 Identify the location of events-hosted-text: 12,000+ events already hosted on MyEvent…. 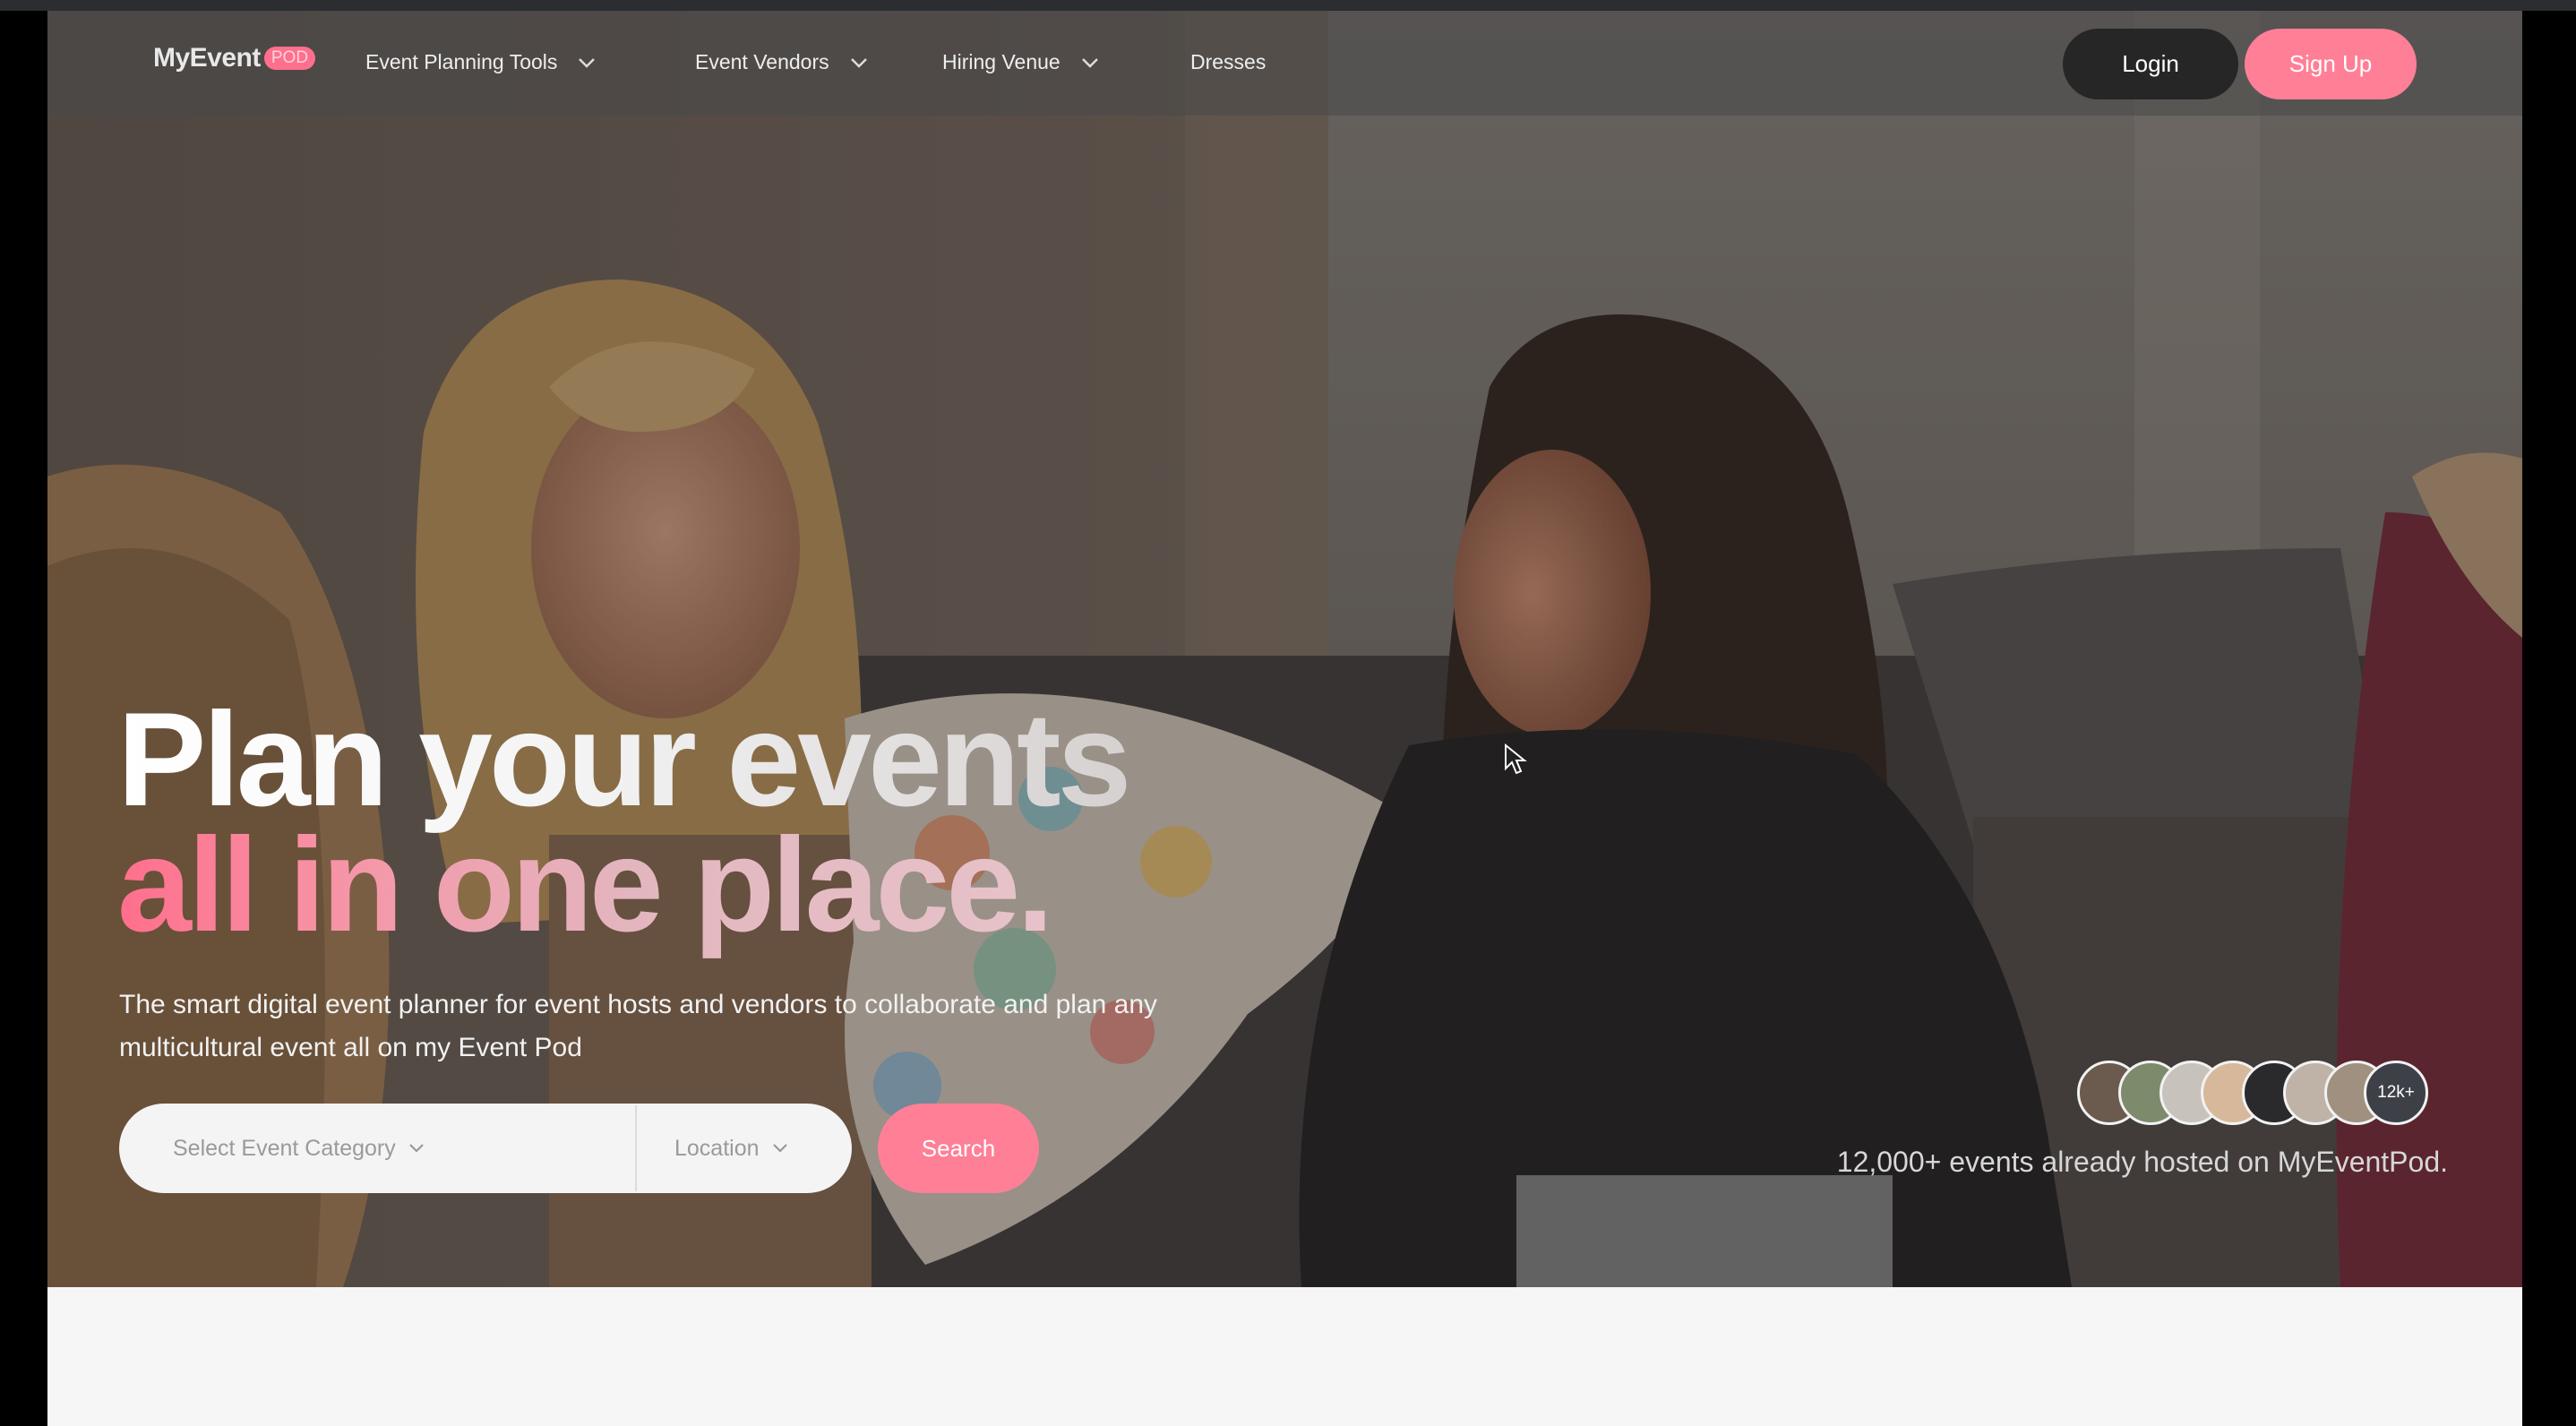
(2142, 1162).